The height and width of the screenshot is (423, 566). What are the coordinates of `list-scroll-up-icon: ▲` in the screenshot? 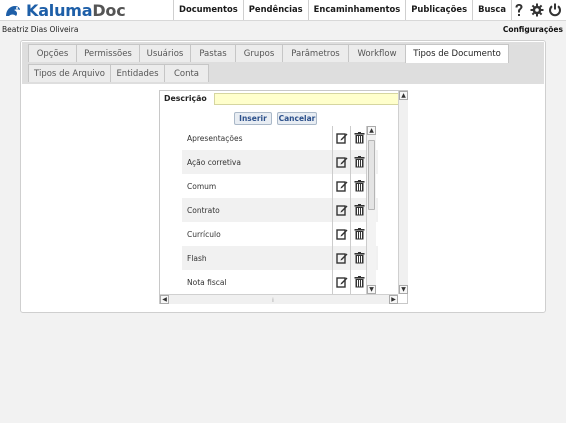 It's located at (371, 130).